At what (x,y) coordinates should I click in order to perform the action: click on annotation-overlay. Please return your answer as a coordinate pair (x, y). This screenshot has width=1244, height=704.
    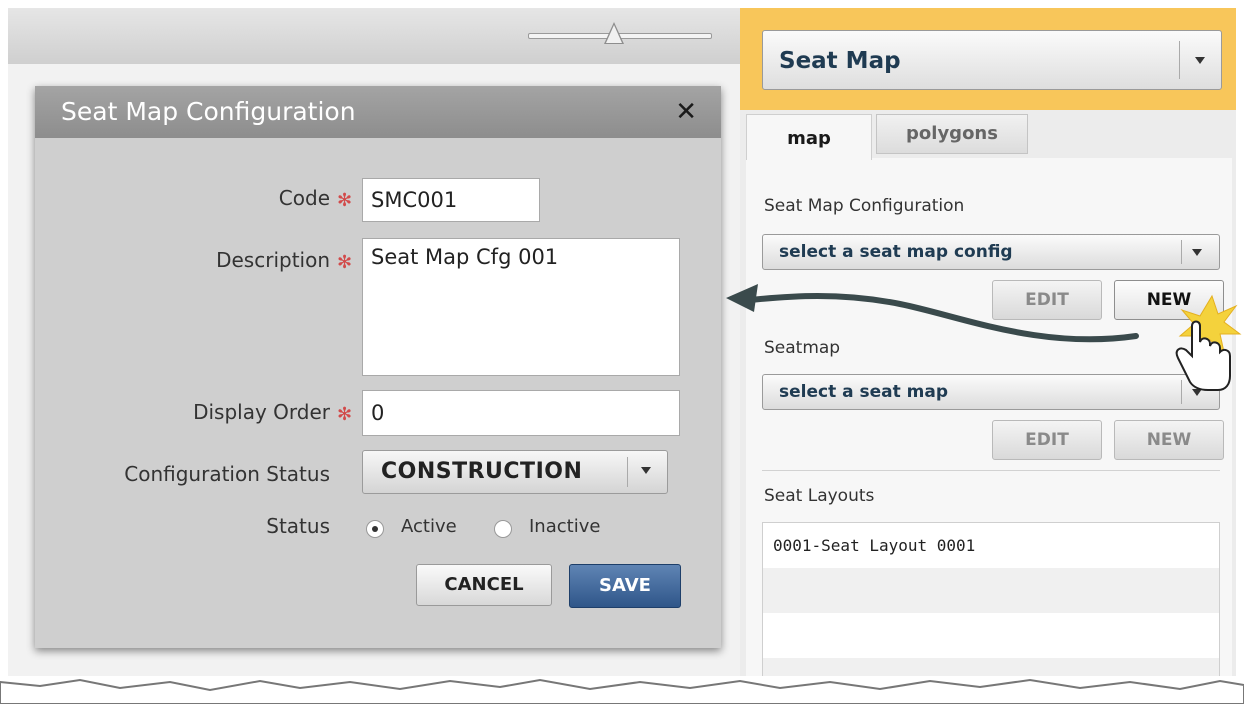
    Looking at the image, I should click on (984, 337).